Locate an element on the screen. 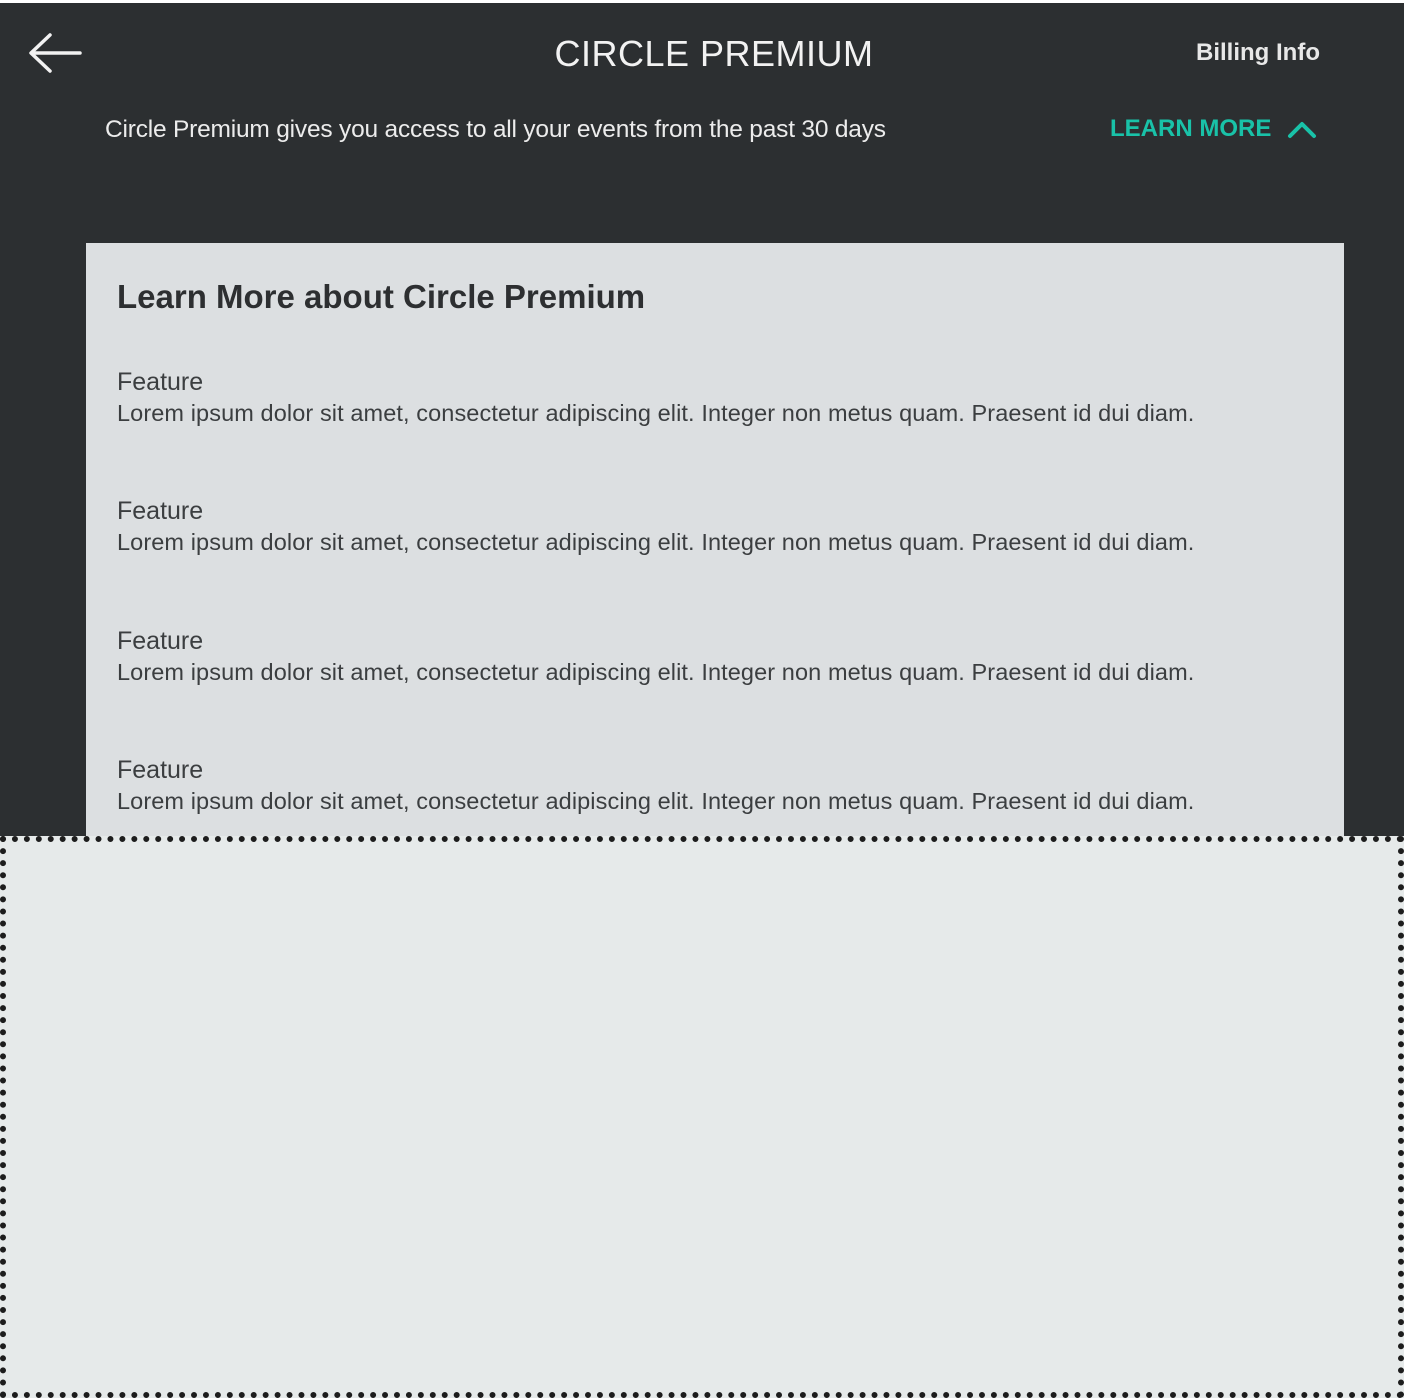 The width and height of the screenshot is (1404, 1398). chevron-up-icon is located at coordinates (1302, 130).